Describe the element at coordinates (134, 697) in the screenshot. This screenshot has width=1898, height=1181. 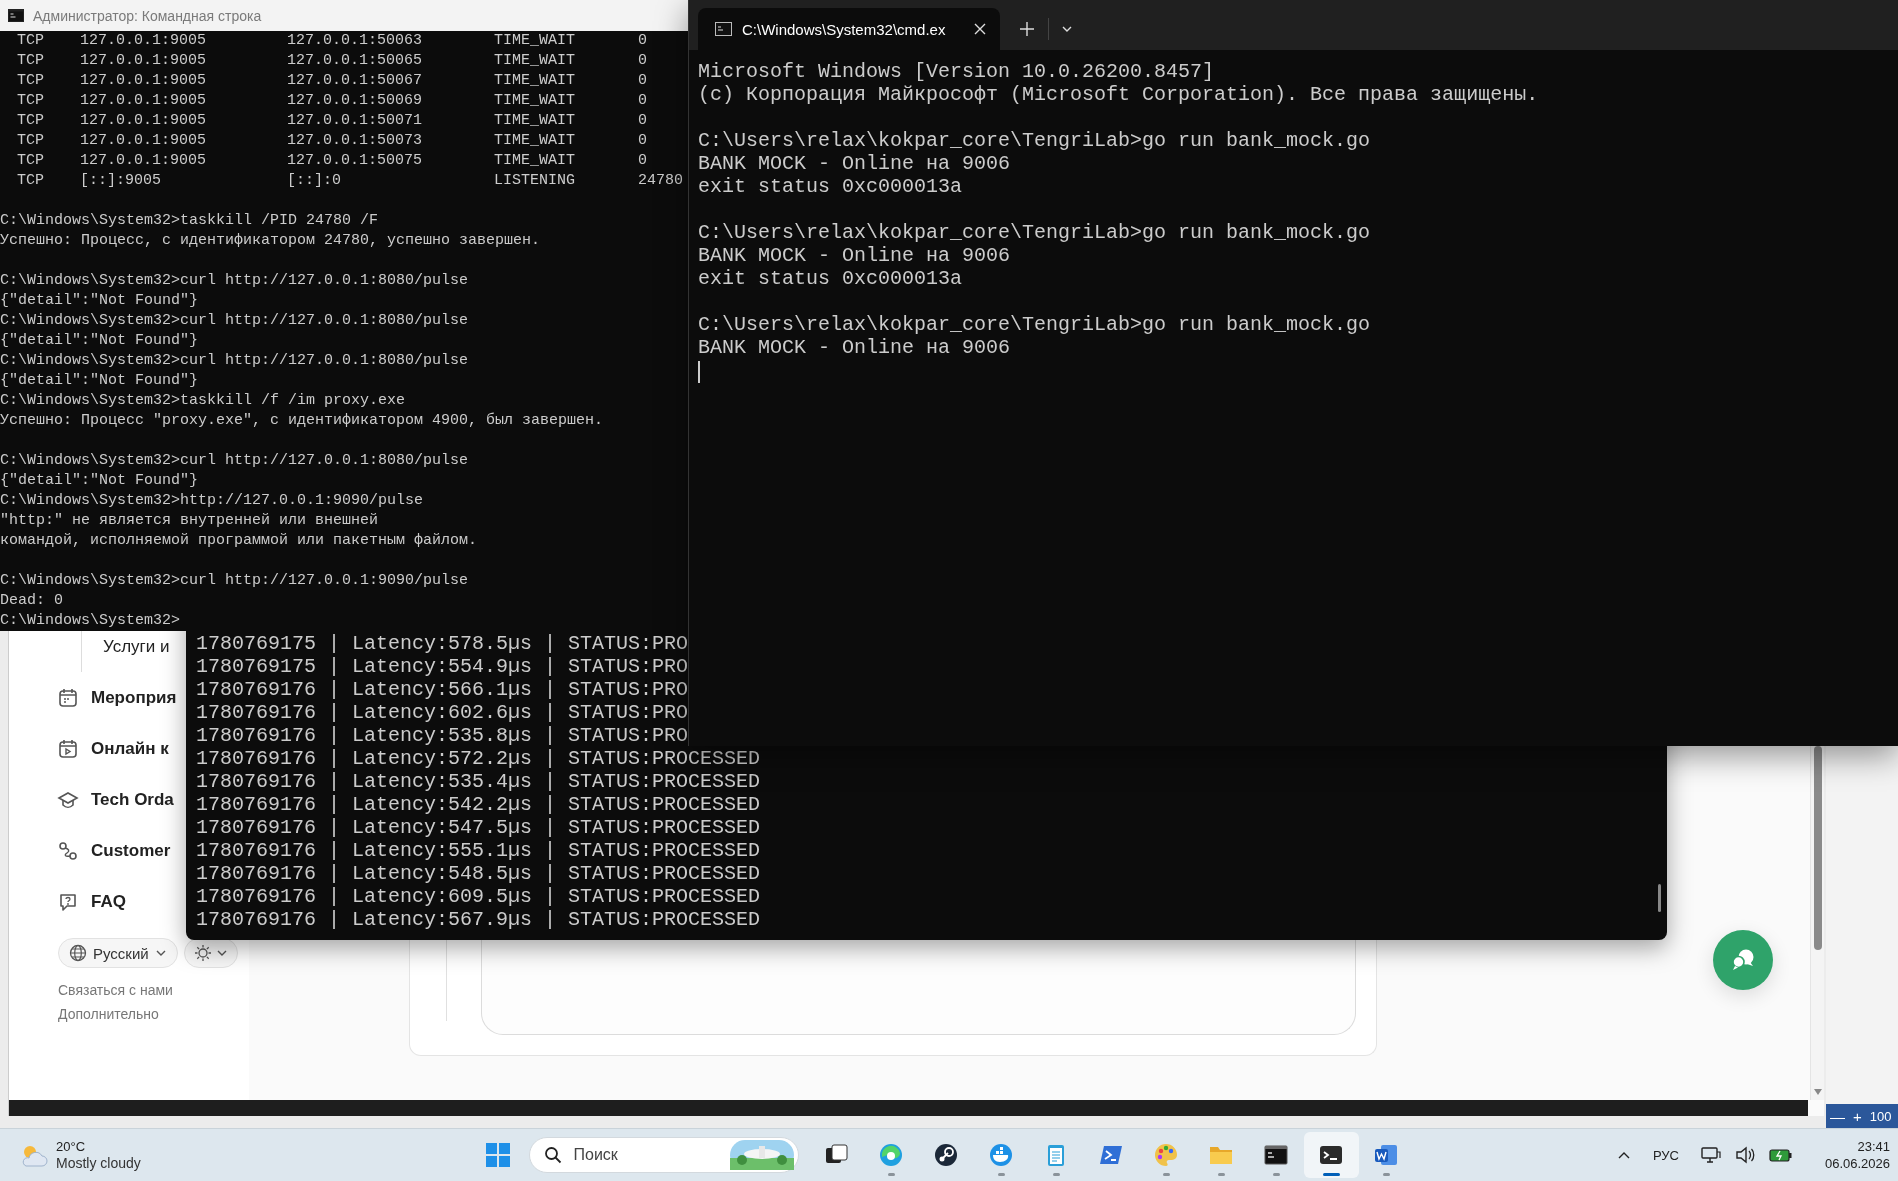
I see `sidebar-item: Мероприя` at that location.